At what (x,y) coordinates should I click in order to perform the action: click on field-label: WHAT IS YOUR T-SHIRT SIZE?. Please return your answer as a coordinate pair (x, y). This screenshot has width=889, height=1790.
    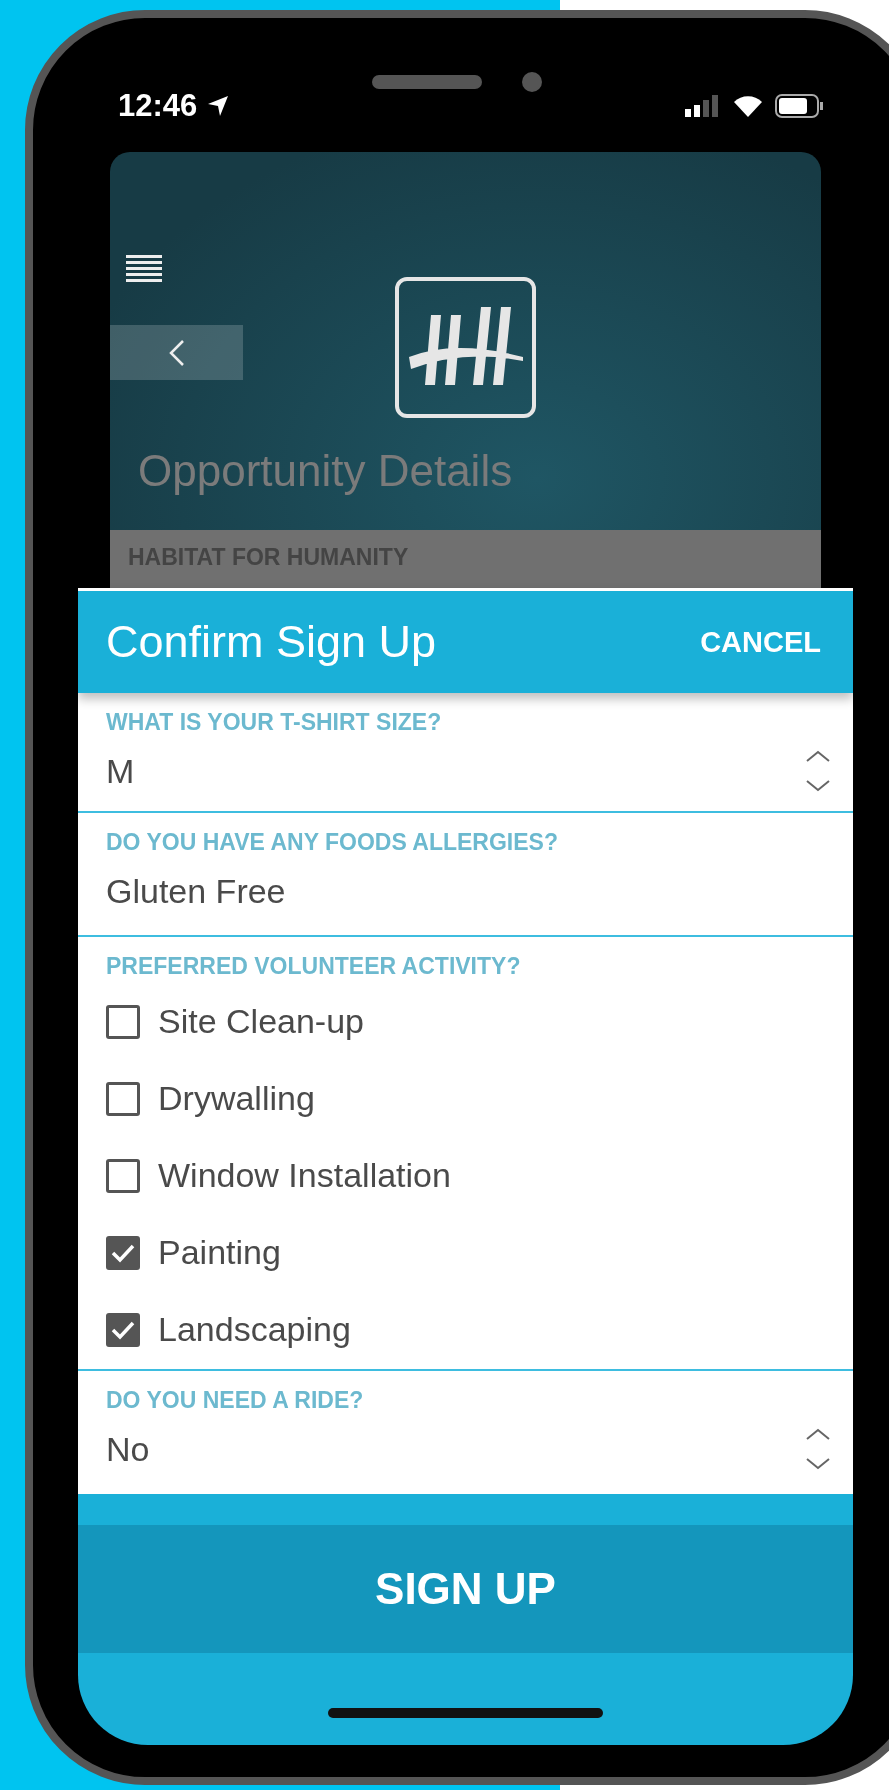
    Looking at the image, I should click on (274, 722).